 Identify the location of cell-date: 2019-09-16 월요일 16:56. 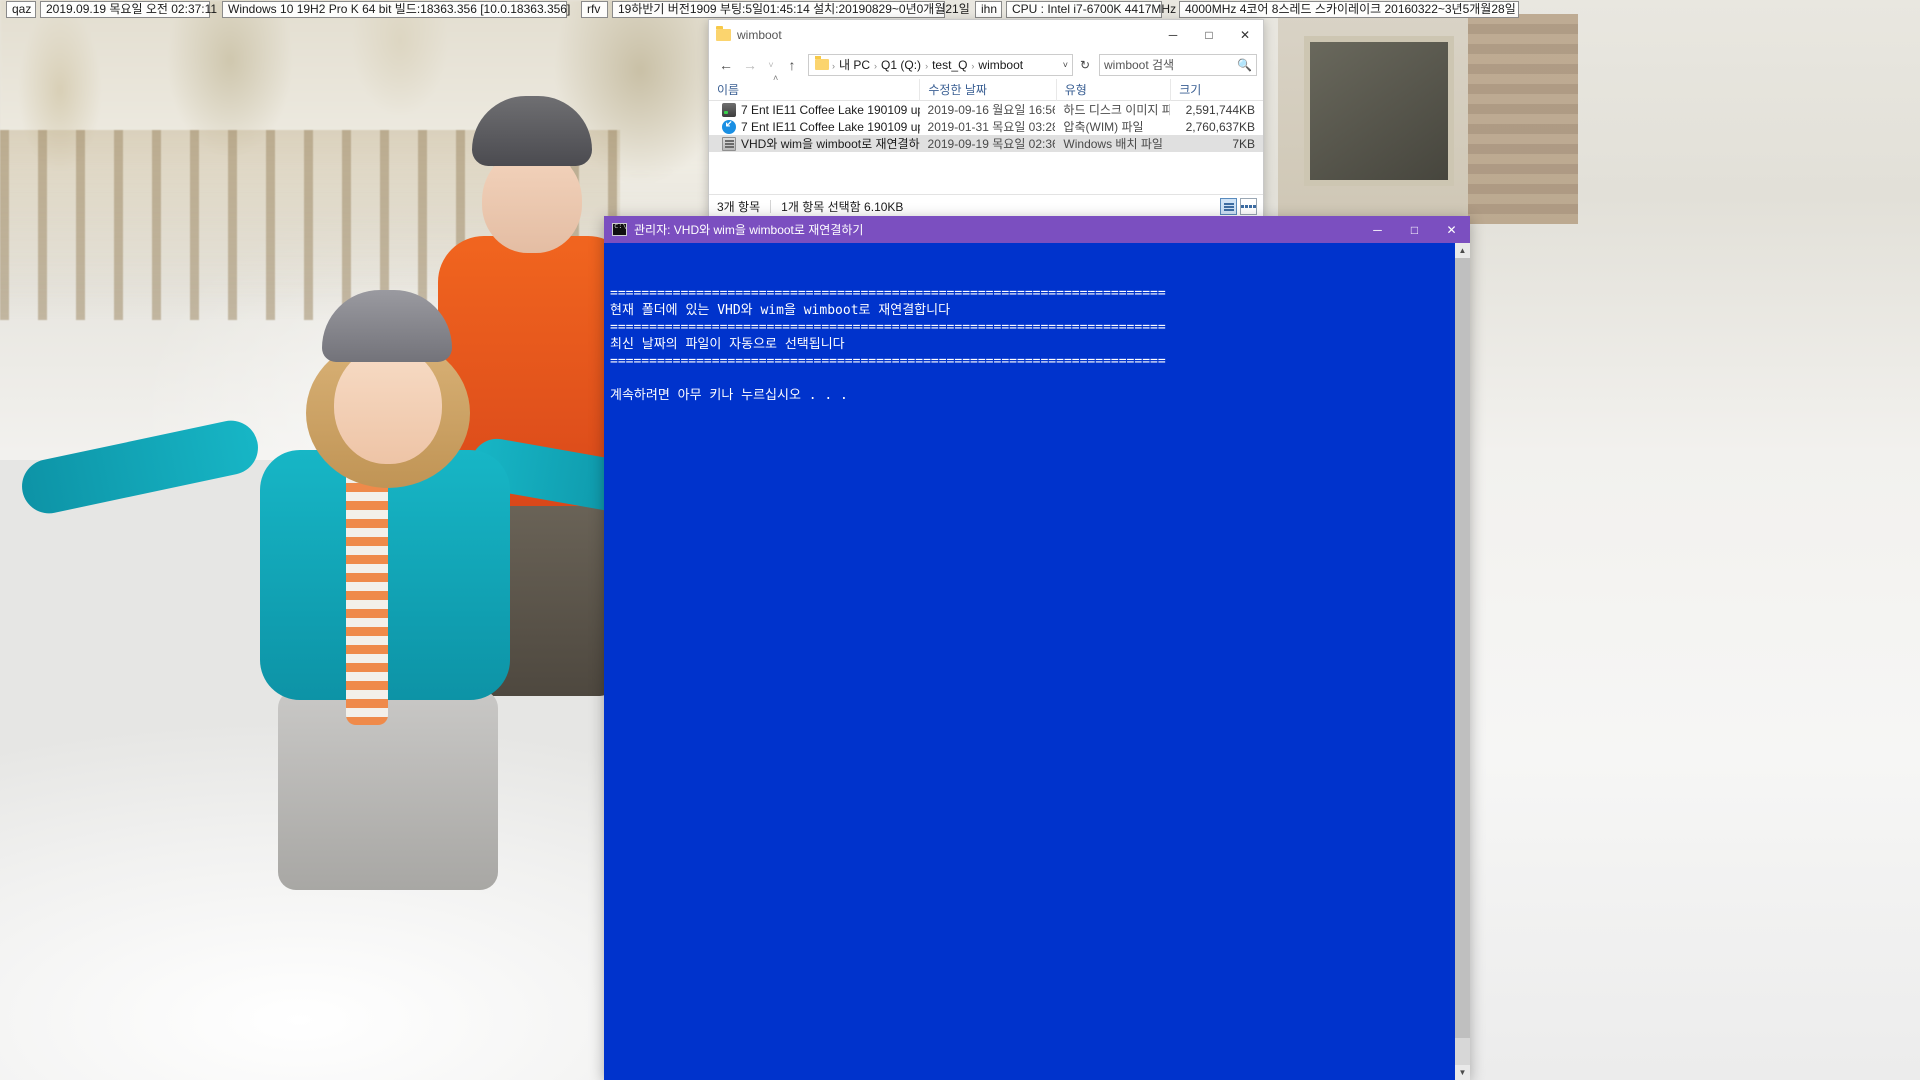
(991, 110).